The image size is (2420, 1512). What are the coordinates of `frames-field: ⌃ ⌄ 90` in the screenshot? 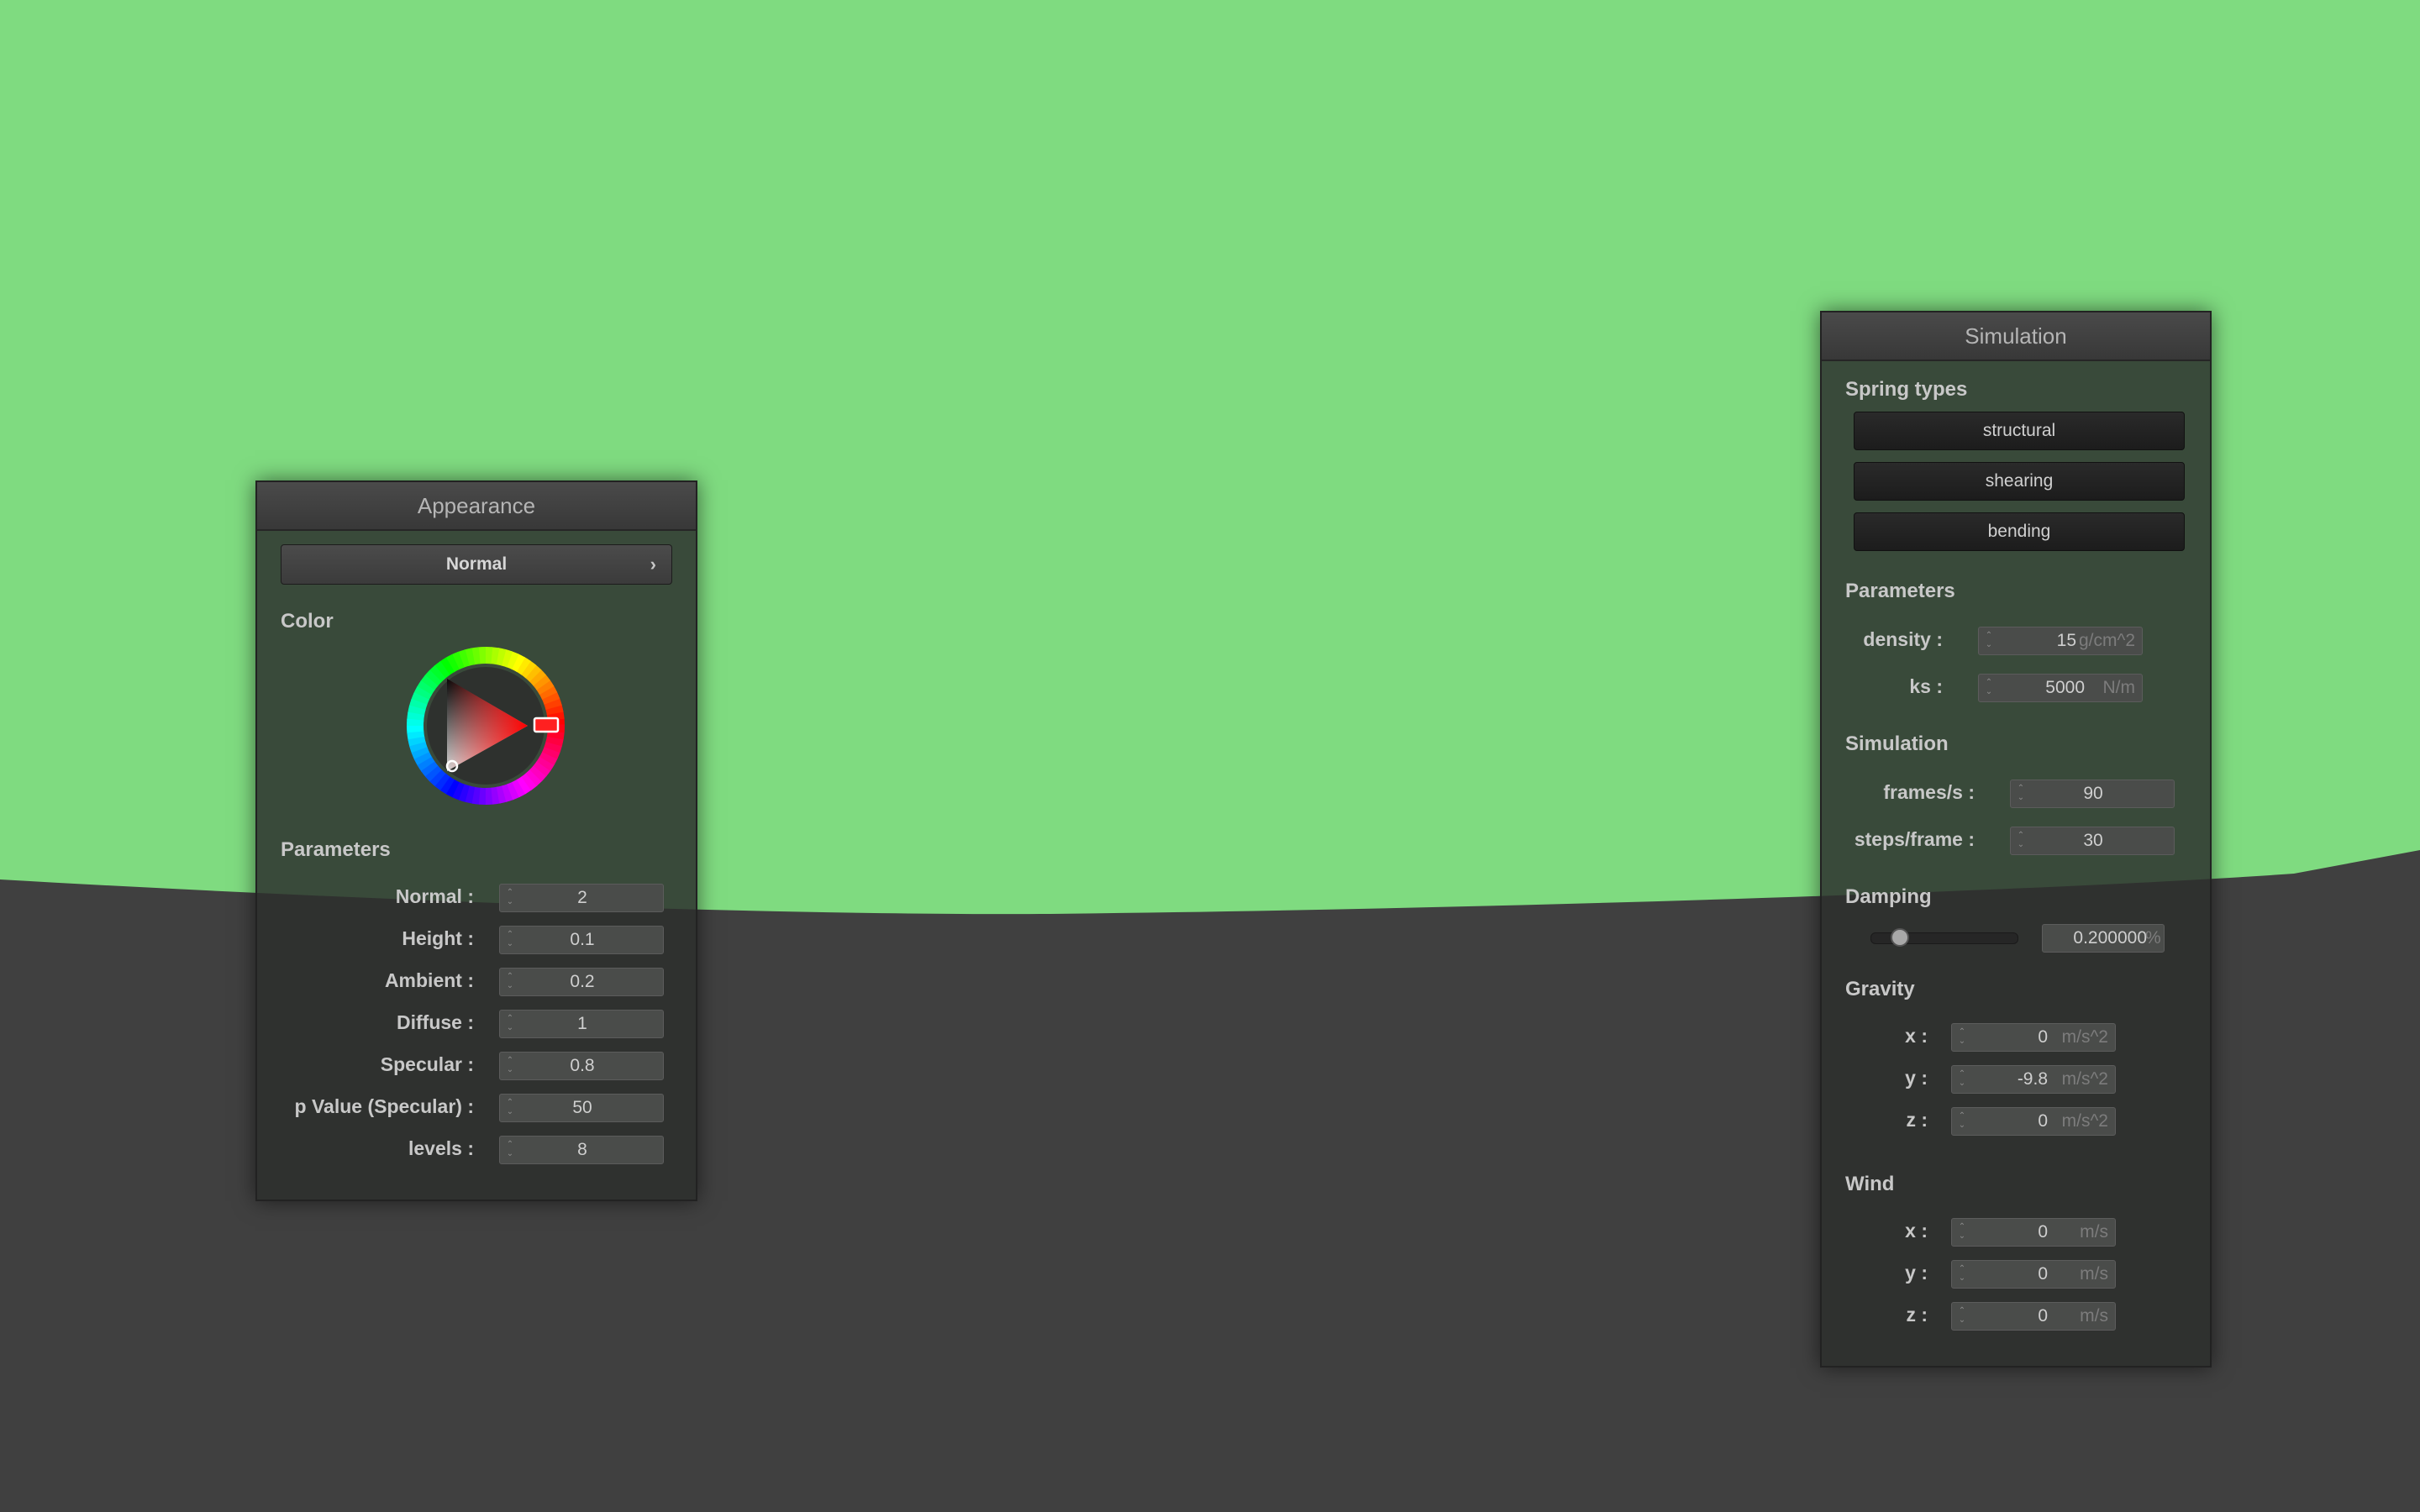 It's located at (2092, 794).